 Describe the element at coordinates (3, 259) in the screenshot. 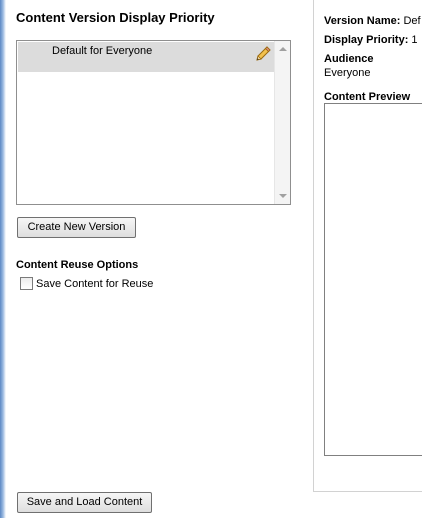

I see `left-window-edge` at that location.